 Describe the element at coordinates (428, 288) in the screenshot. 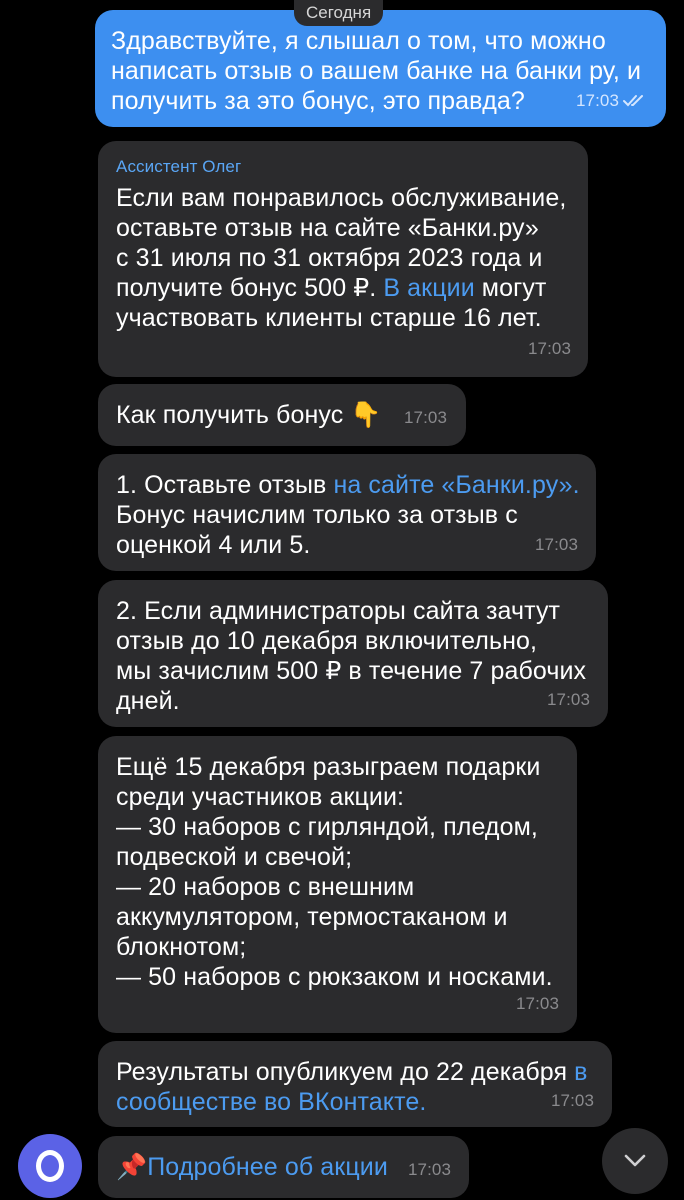

I see `promo-link: В акции` at that location.